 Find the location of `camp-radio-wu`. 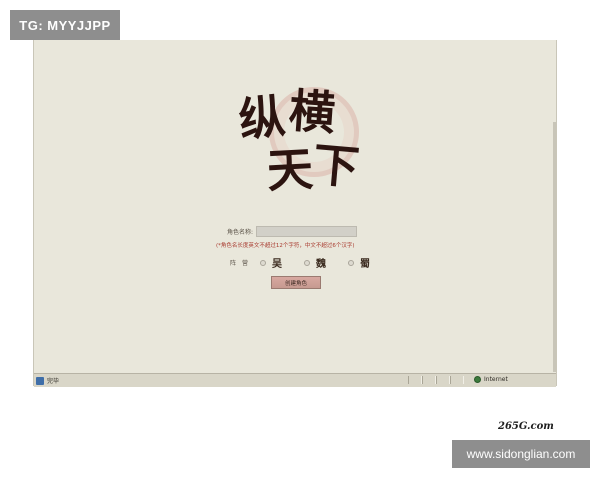

camp-radio-wu is located at coordinates (263, 262).